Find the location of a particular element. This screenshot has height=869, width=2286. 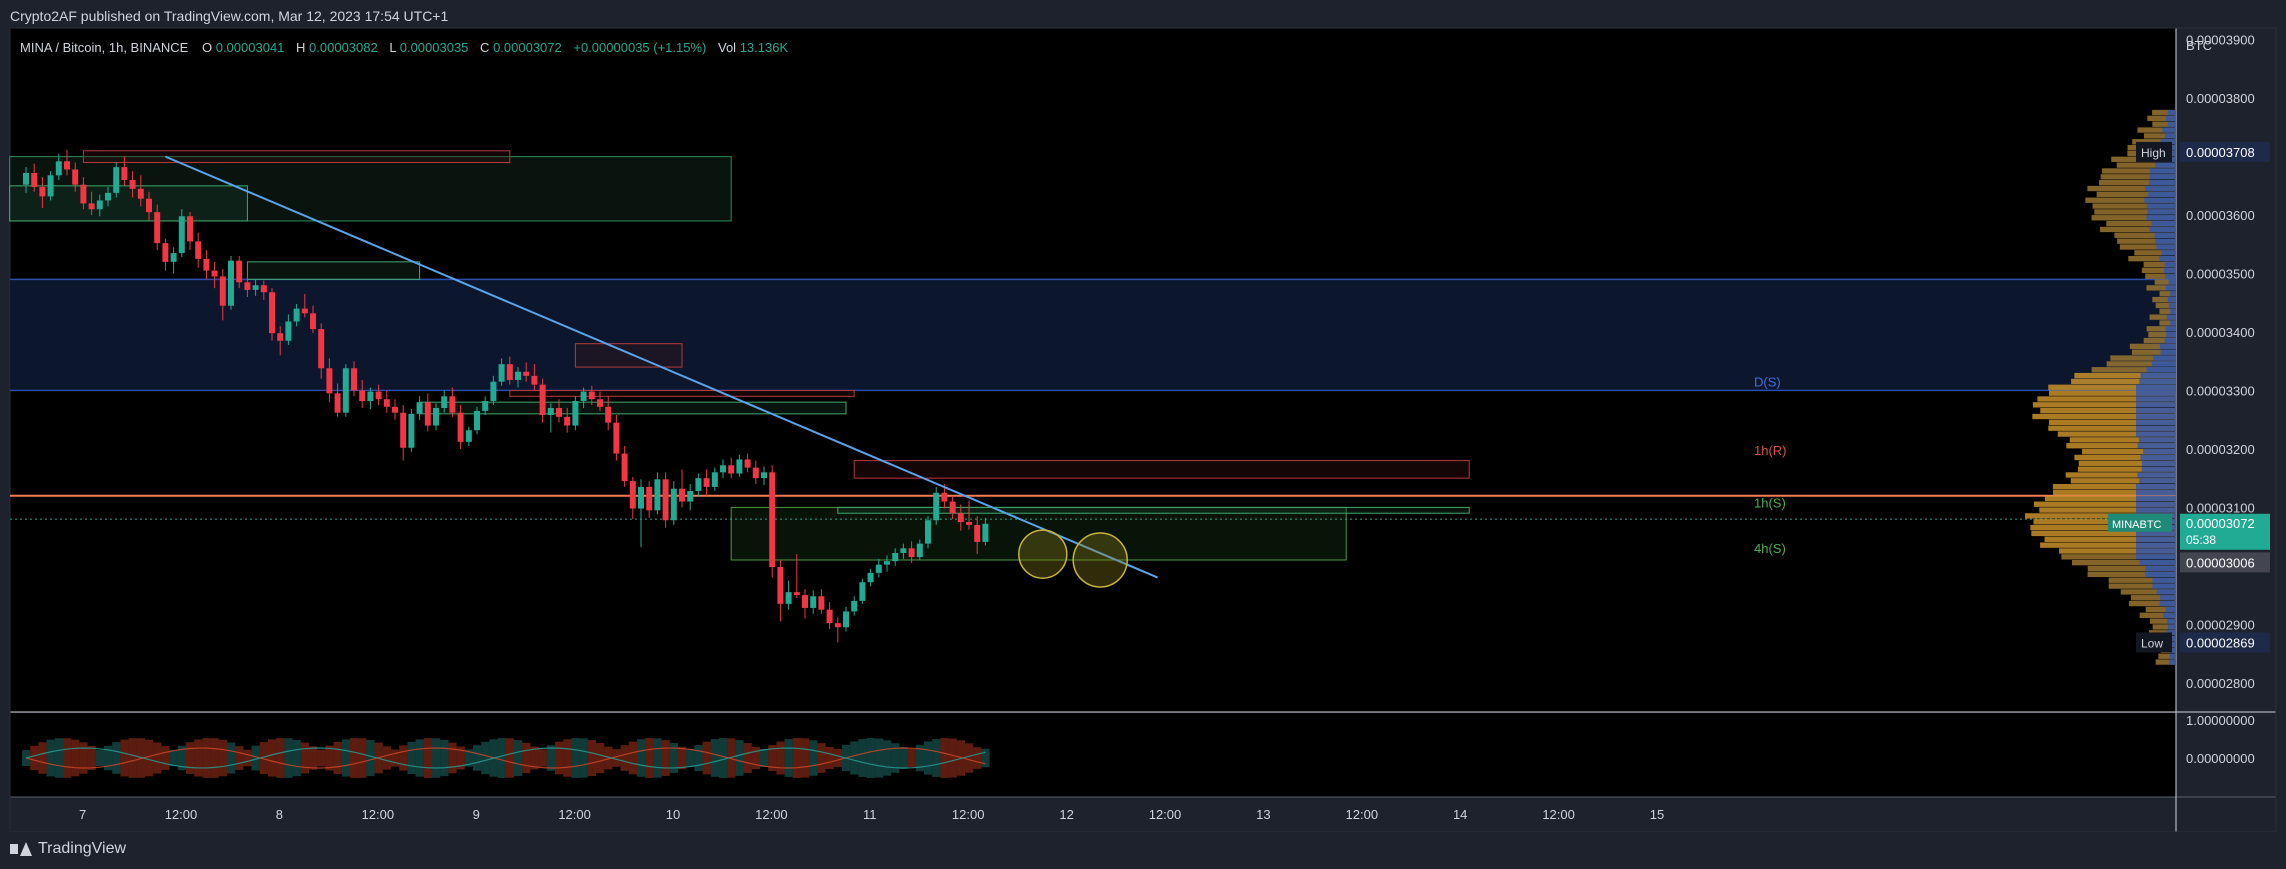

price-tick-4: 0.00003400 is located at coordinates (2220, 332).